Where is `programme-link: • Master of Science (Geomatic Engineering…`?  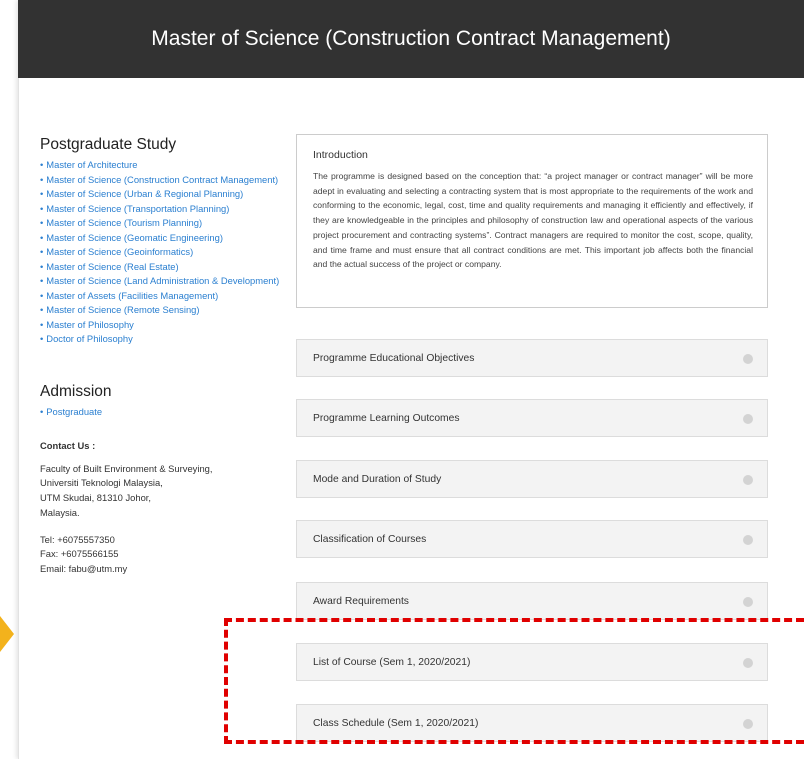 programme-link: • Master of Science (Geomatic Engineering… is located at coordinates (160, 238).